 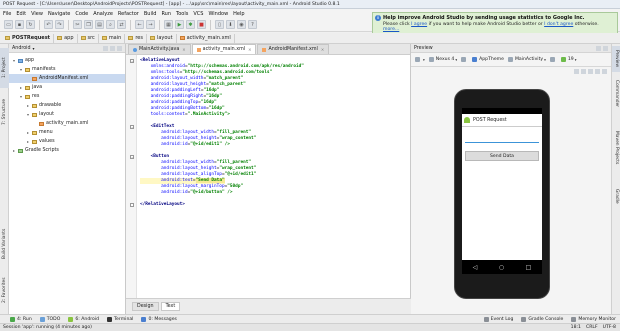 I want to click on line-separator: CRLF, so click(x=592, y=327).